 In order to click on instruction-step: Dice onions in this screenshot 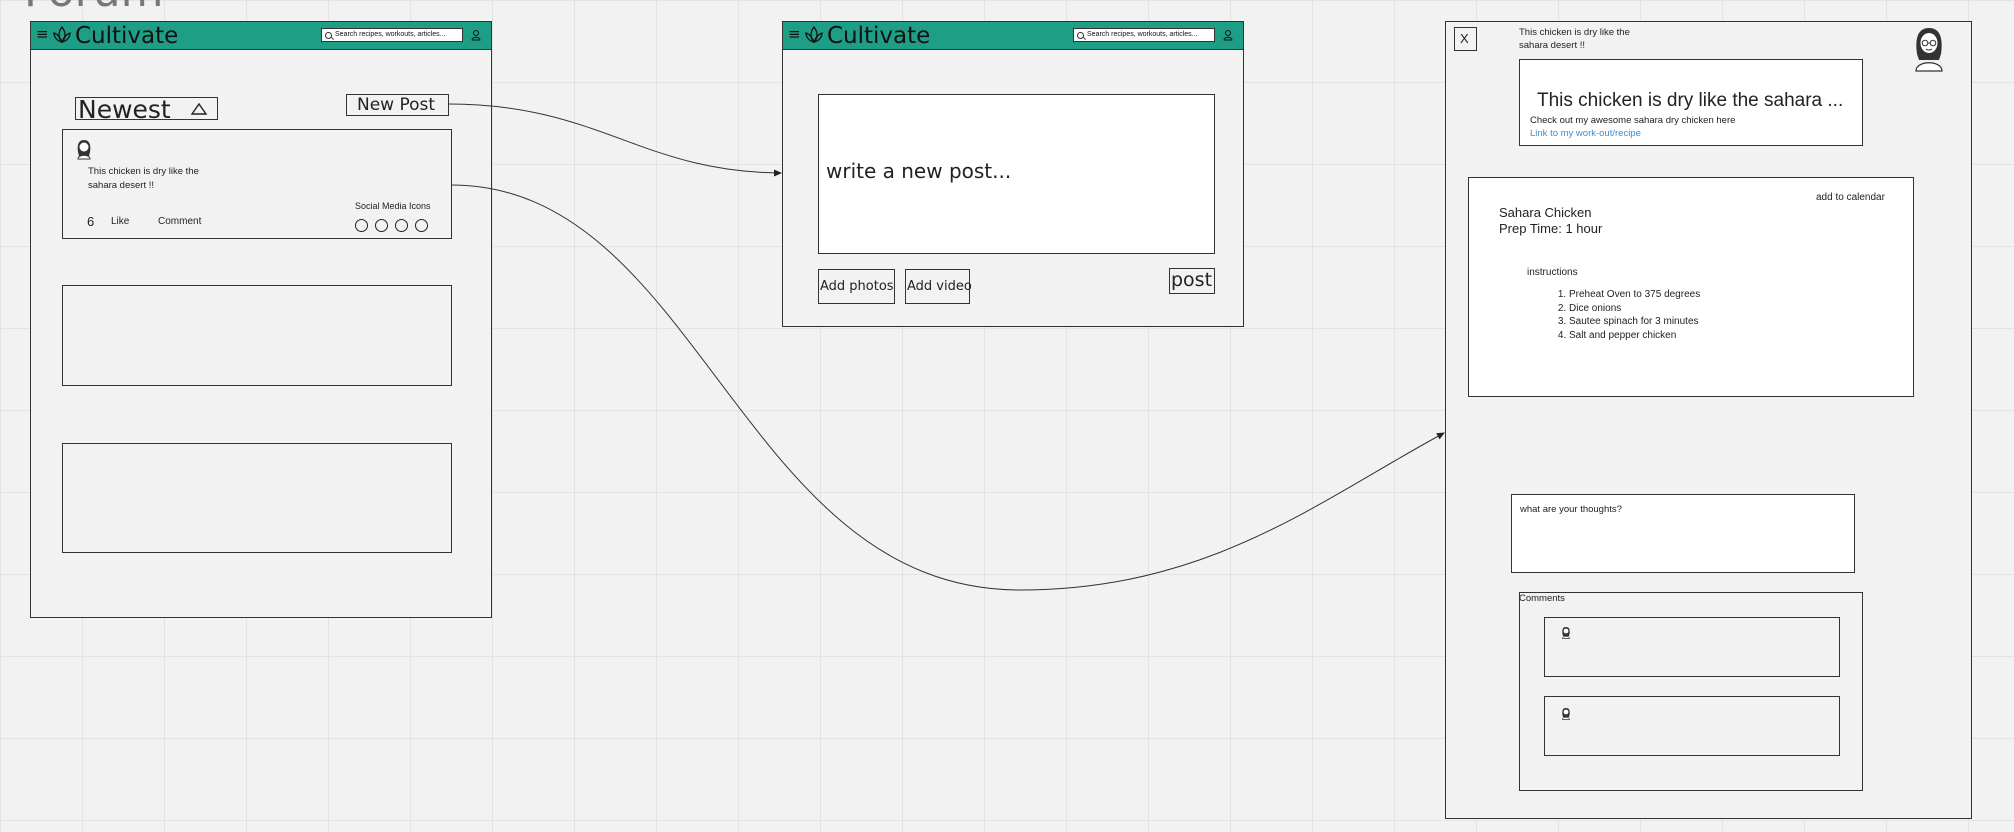, I will do `click(1709, 309)`.